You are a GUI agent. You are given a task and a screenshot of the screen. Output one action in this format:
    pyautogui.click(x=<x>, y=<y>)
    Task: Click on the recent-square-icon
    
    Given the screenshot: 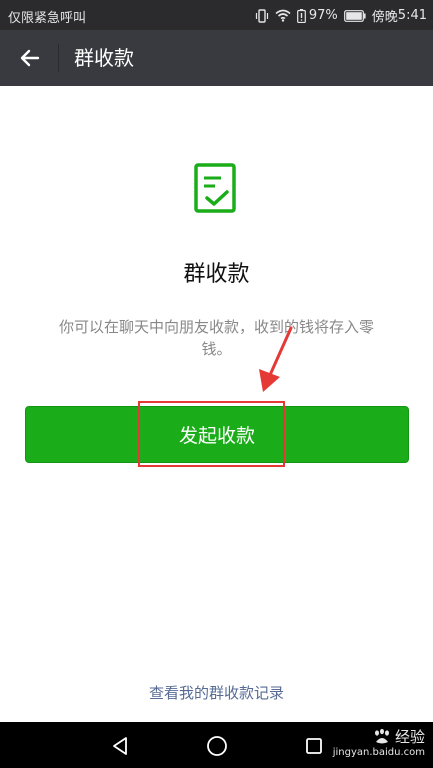 What is the action you would take?
    pyautogui.click(x=314, y=746)
    